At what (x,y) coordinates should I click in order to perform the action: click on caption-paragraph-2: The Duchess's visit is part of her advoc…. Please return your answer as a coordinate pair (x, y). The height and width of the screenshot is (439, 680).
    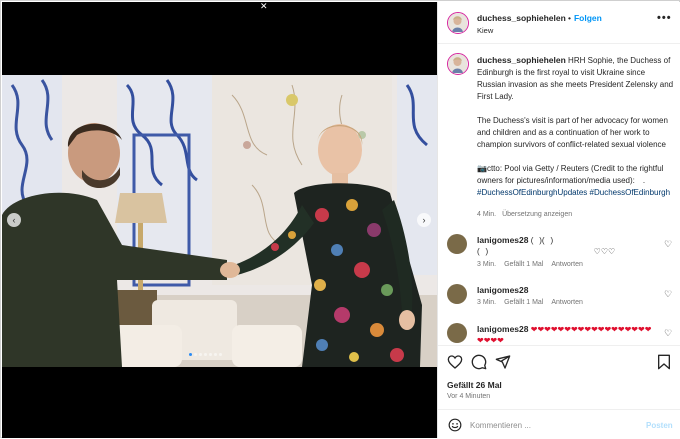
    Looking at the image, I should click on (572, 132).